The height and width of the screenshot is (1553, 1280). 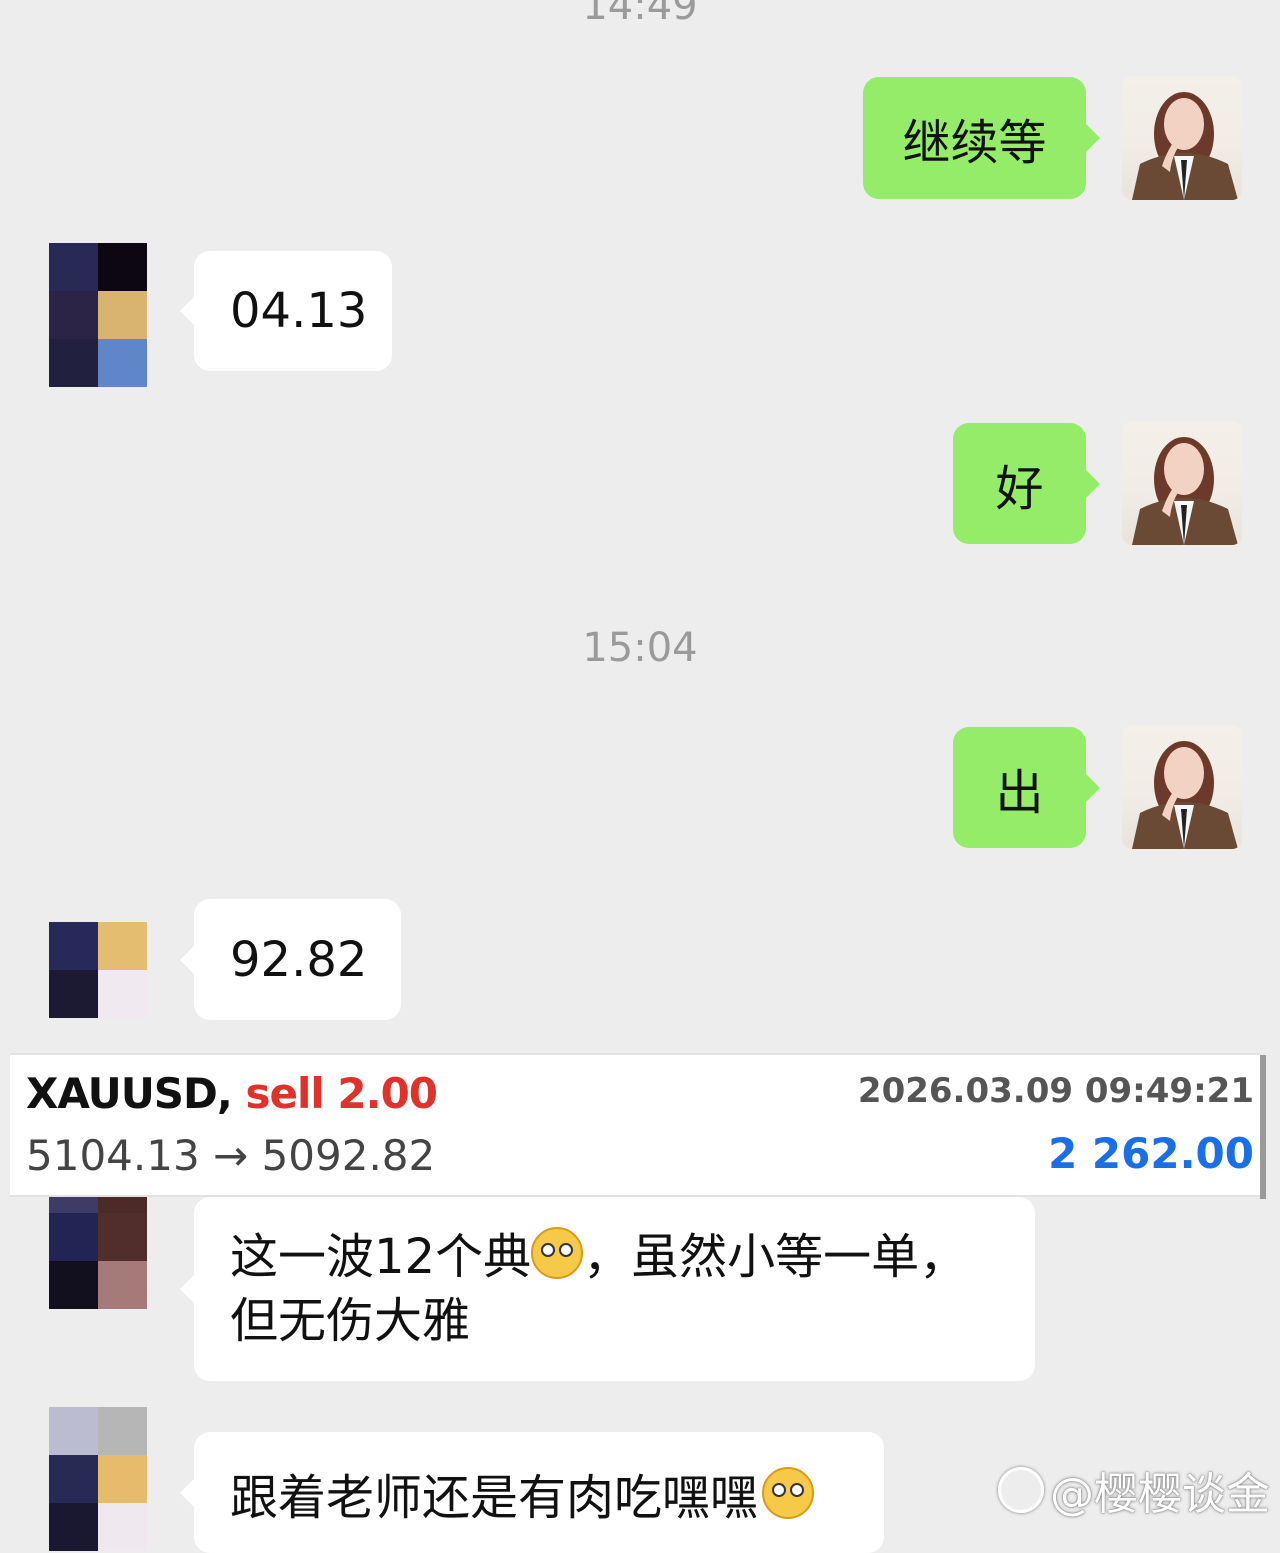 What do you see at coordinates (598, 1289) in the screenshot?
I see `message-text: 这一波12个典 ，虽然小等一单， 但无伤大雅` at bounding box center [598, 1289].